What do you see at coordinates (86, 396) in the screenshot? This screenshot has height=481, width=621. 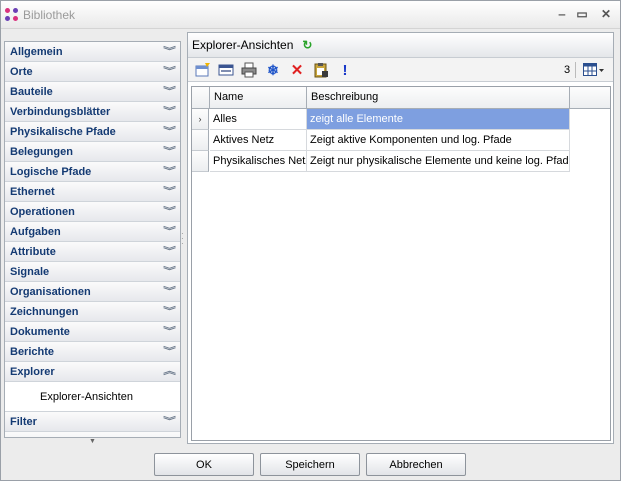 I see `sidebar-subitem-label: Explorer-Ansichten` at bounding box center [86, 396].